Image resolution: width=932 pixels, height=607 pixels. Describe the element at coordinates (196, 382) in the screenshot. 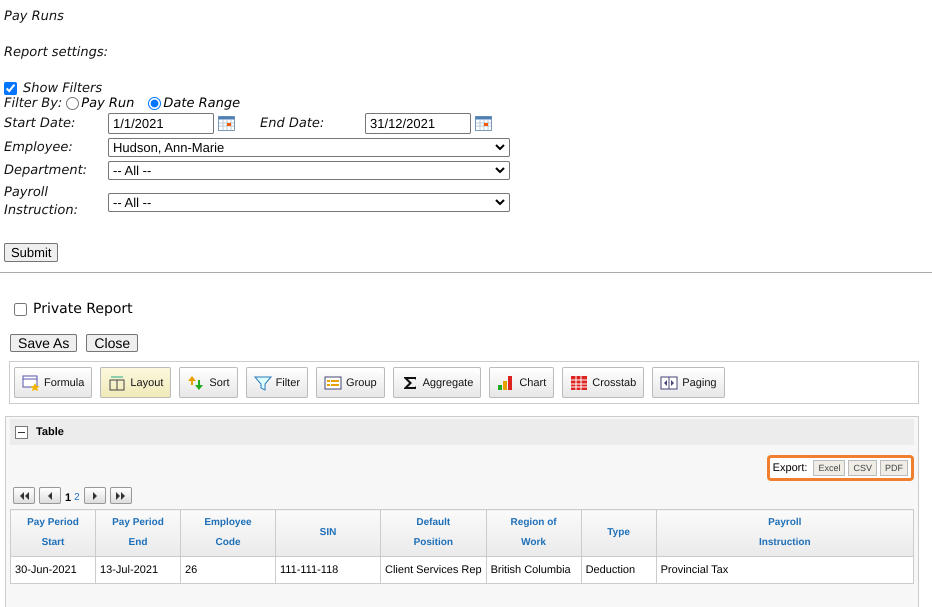

I see `sort-arrows-icon` at that location.